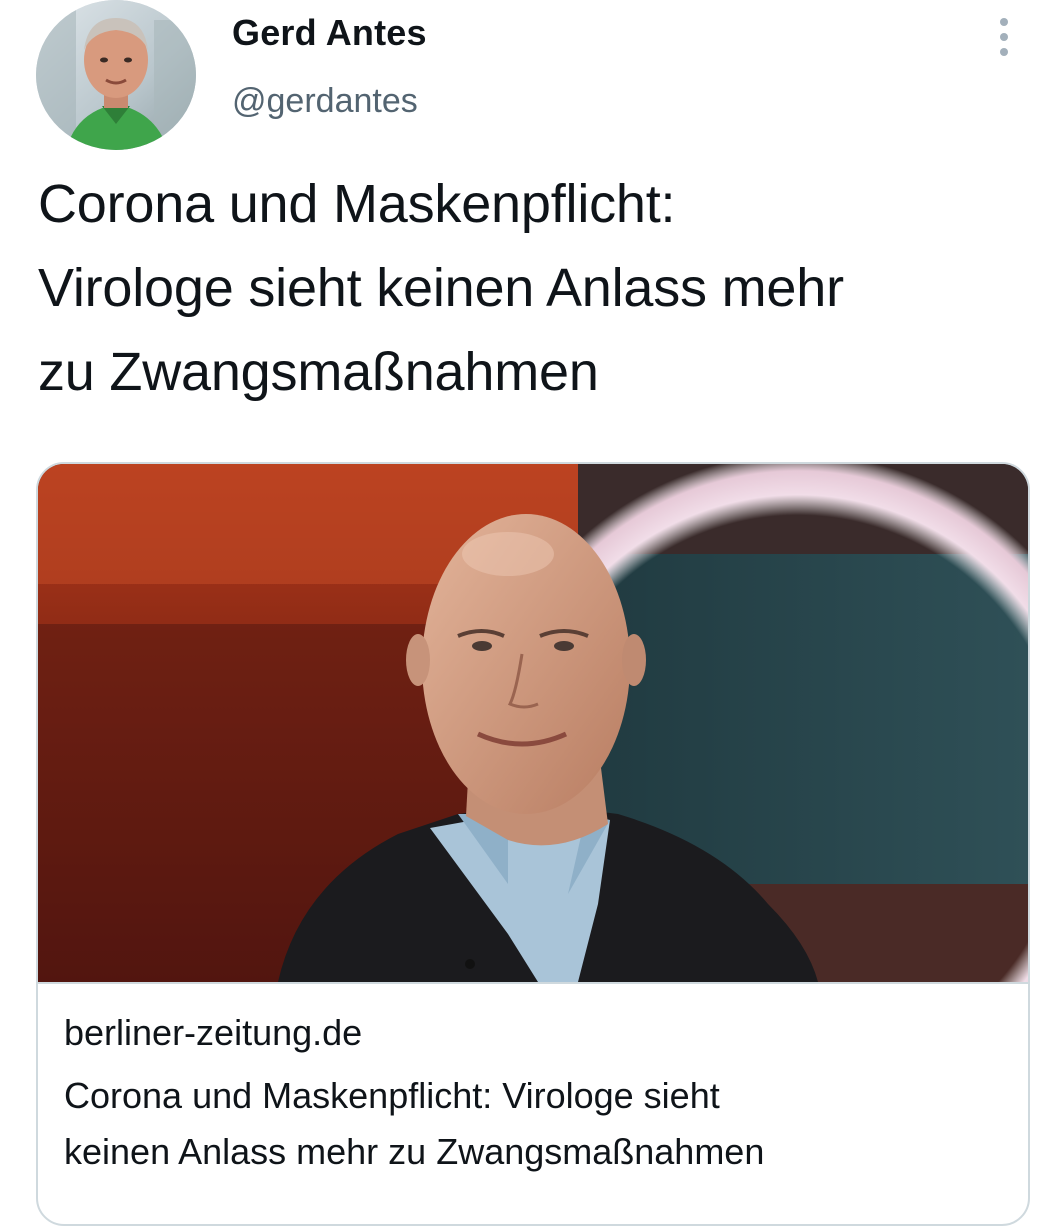  I want to click on tweet-text-line: Virologe sieht keinen Anlass mehr, so click(441, 288).